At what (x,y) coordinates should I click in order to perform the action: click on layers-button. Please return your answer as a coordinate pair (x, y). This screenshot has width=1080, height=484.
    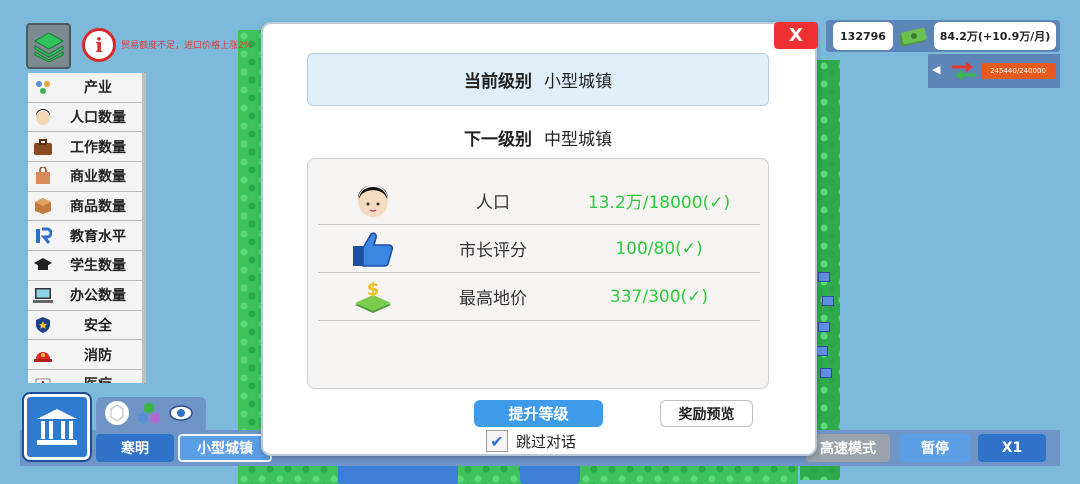
    Looking at the image, I should click on (48, 46).